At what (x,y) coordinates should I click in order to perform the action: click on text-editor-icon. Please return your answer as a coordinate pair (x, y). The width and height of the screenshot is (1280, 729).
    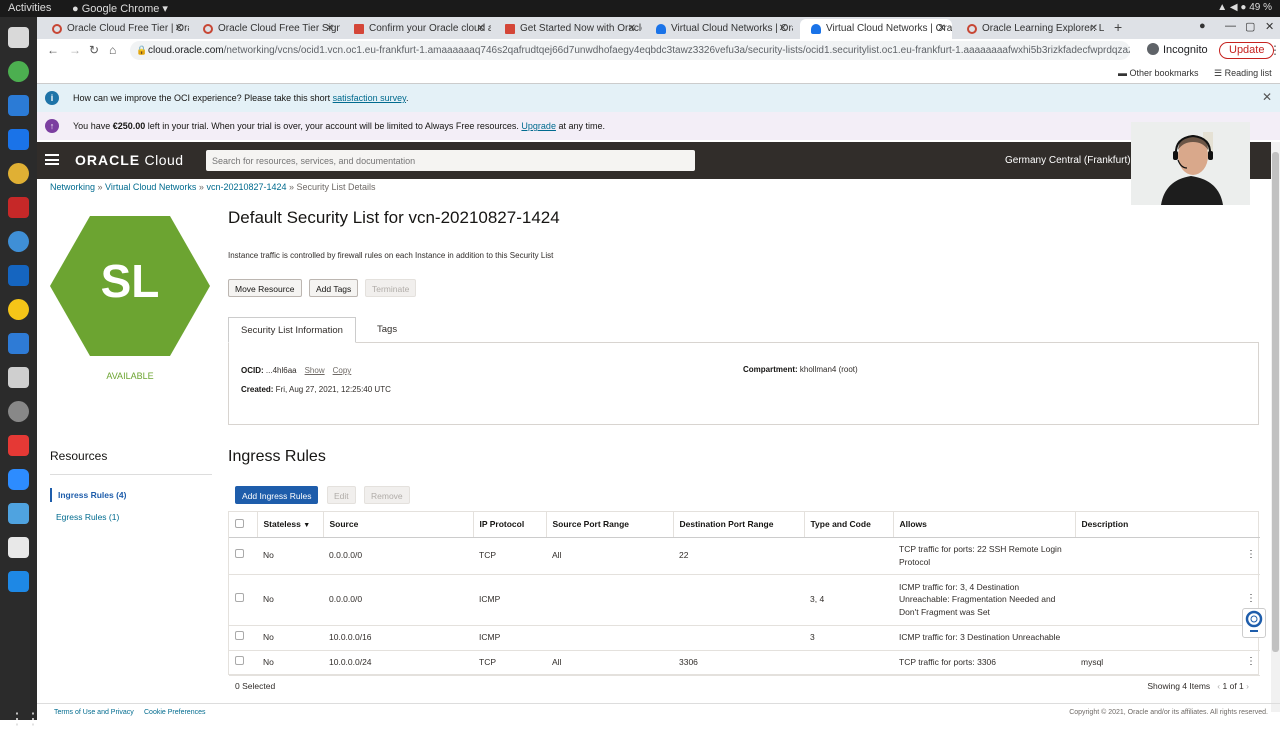
    Looking at the image, I should click on (18, 275).